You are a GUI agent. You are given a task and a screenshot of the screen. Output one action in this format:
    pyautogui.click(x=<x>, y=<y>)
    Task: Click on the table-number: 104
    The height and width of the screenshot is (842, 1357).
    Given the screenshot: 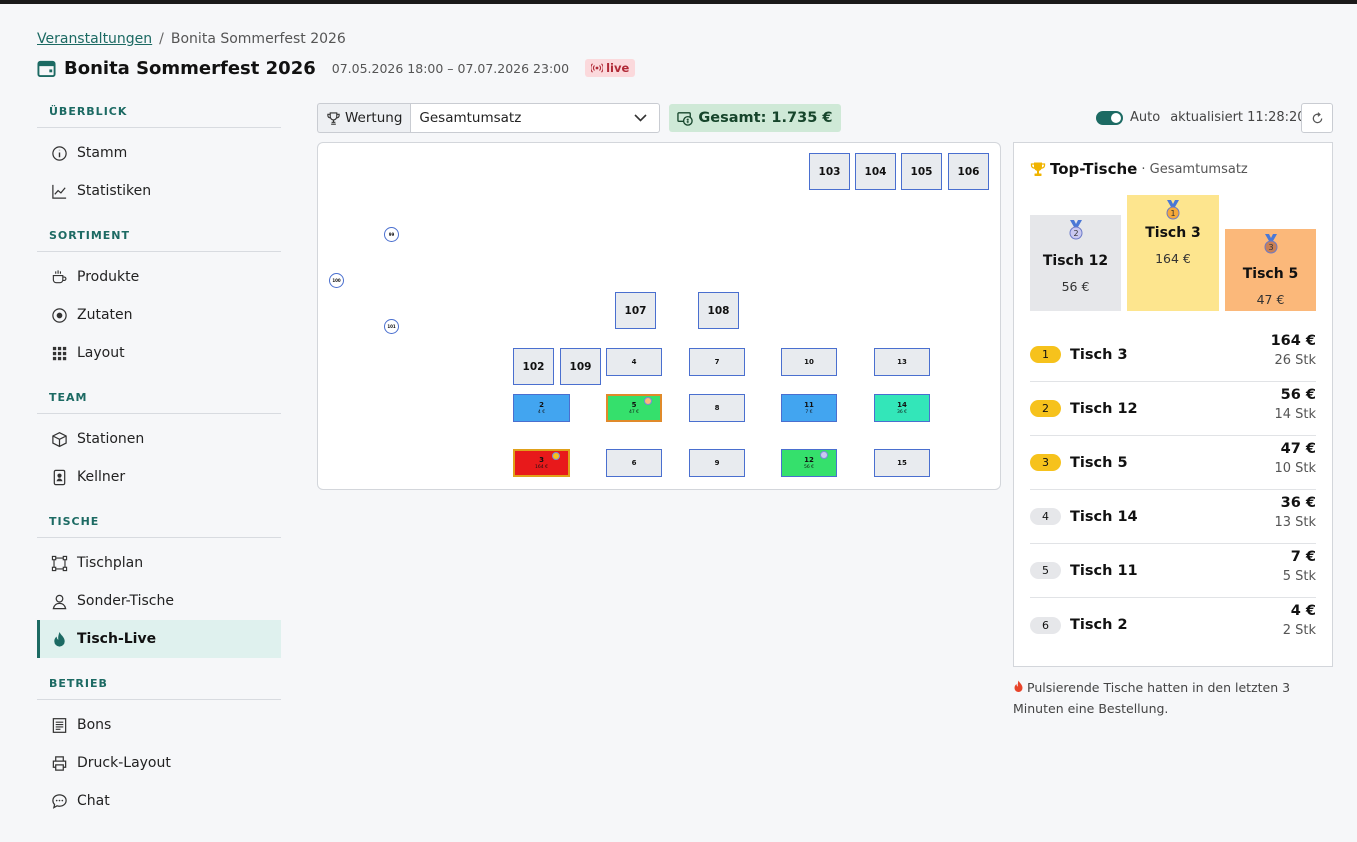 What is the action you would take?
    pyautogui.click(x=875, y=171)
    